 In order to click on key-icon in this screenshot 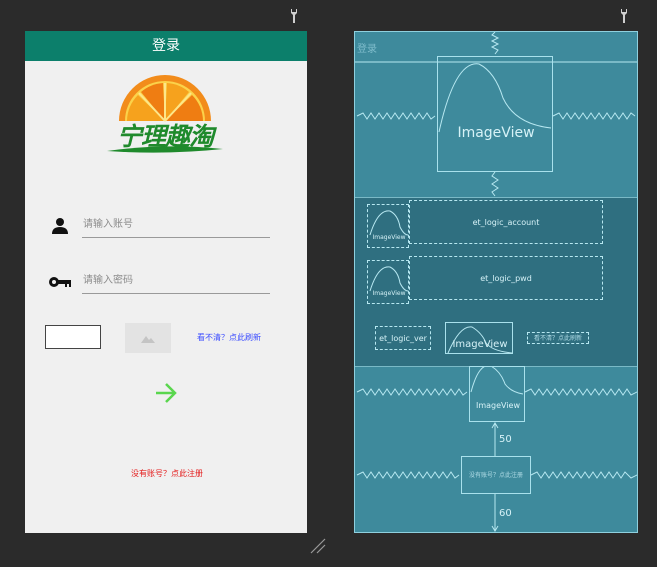, I will do `click(60, 282)`.